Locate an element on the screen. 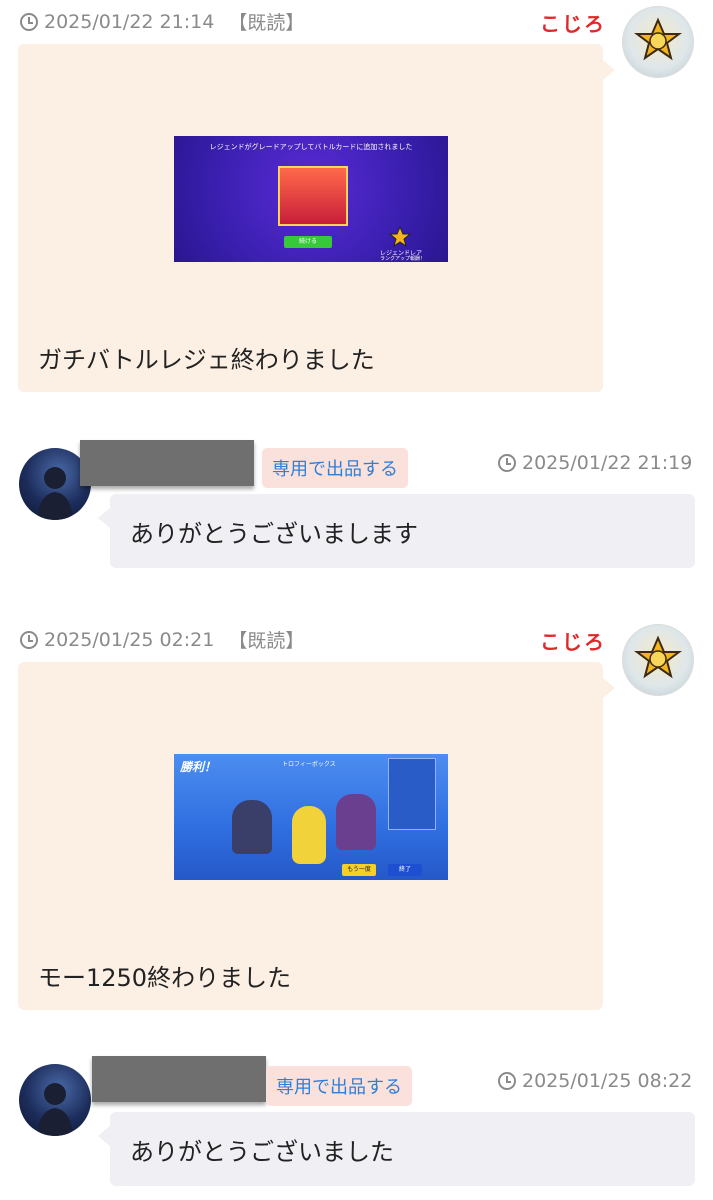 This screenshot has height=1200, width=713. character-left is located at coordinates (252, 827).